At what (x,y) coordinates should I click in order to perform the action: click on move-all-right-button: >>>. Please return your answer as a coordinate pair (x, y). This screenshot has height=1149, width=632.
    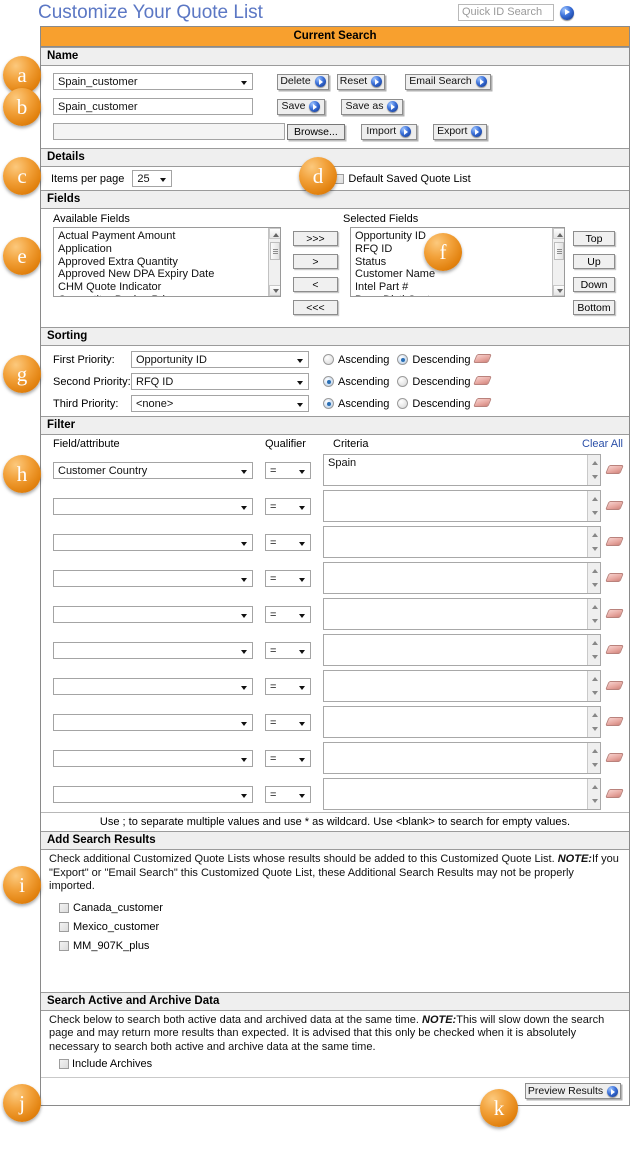
    Looking at the image, I should click on (315, 238).